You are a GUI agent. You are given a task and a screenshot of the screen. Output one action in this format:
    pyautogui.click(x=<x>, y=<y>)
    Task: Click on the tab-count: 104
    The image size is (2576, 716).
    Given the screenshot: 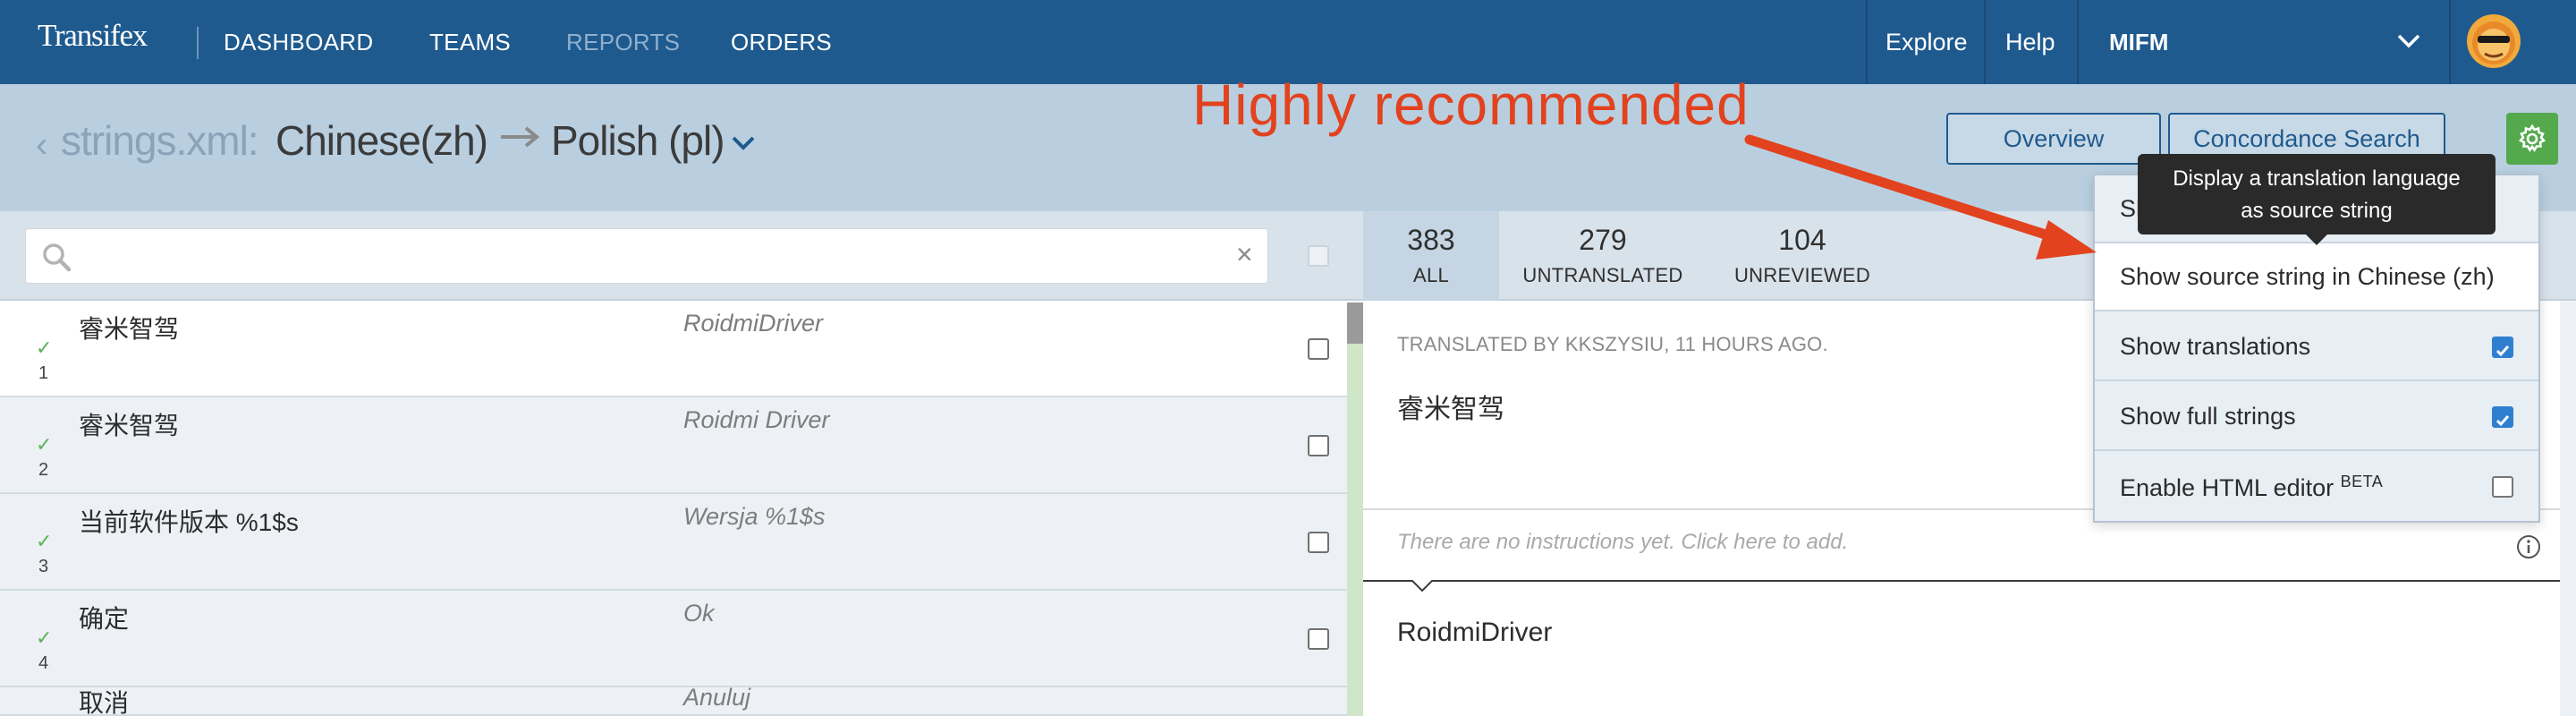 What is the action you would take?
    pyautogui.click(x=1802, y=240)
    